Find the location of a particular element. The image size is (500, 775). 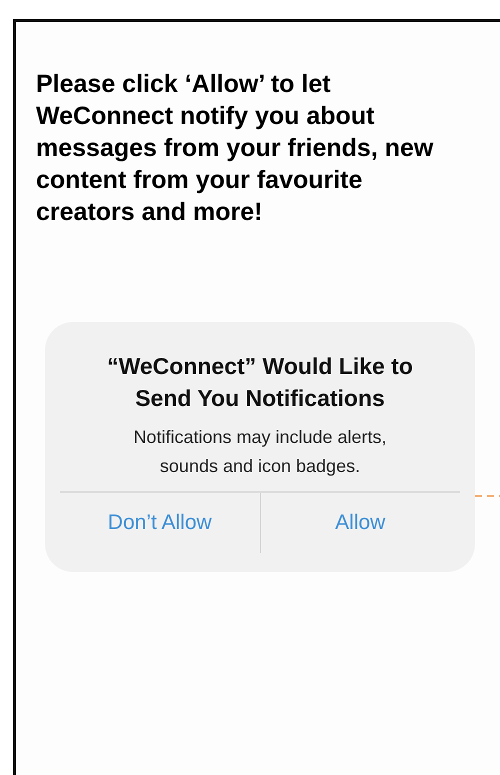

dialog-button: Don’t Allow is located at coordinates (160, 523).